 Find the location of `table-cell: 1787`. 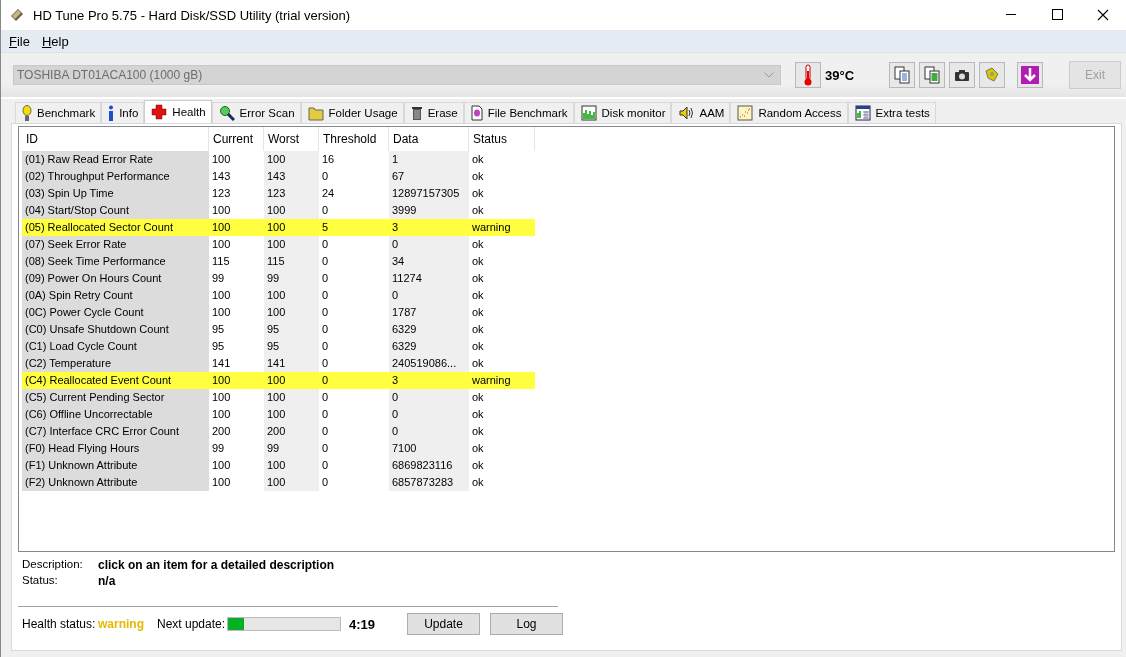

table-cell: 1787 is located at coordinates (429, 312).